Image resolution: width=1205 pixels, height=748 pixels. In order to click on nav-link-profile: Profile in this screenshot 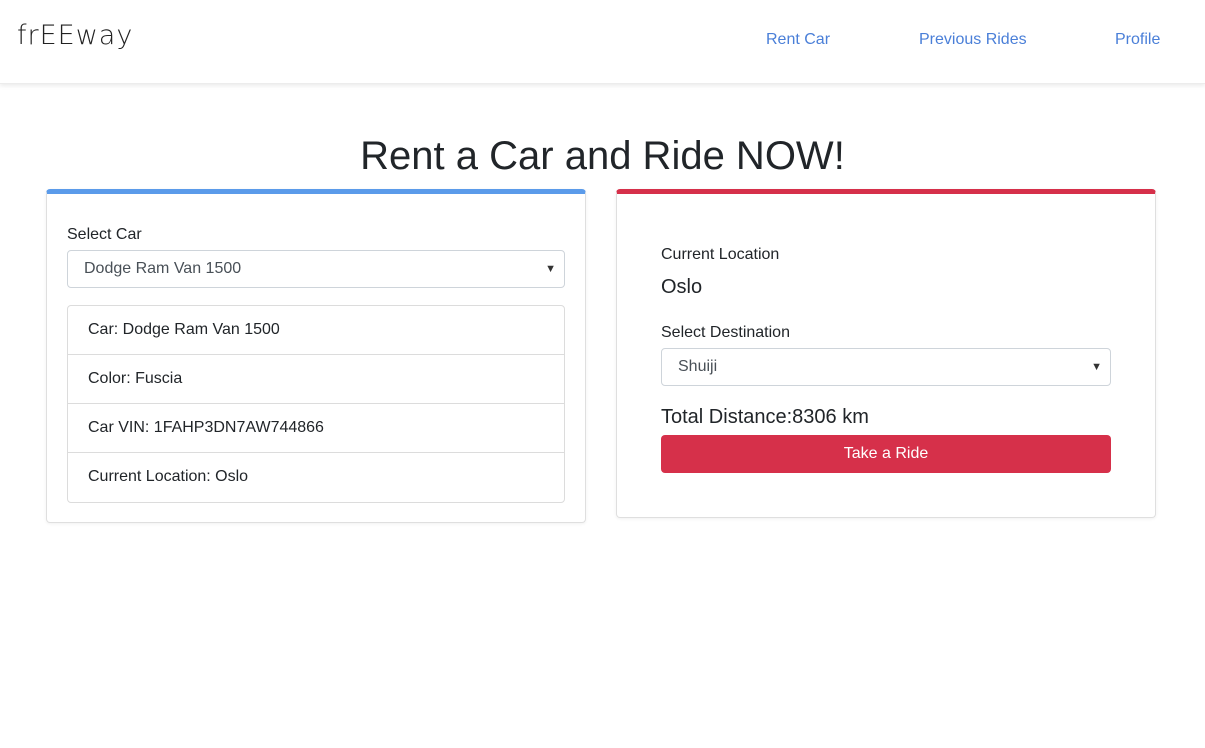, I will do `click(1137, 40)`.